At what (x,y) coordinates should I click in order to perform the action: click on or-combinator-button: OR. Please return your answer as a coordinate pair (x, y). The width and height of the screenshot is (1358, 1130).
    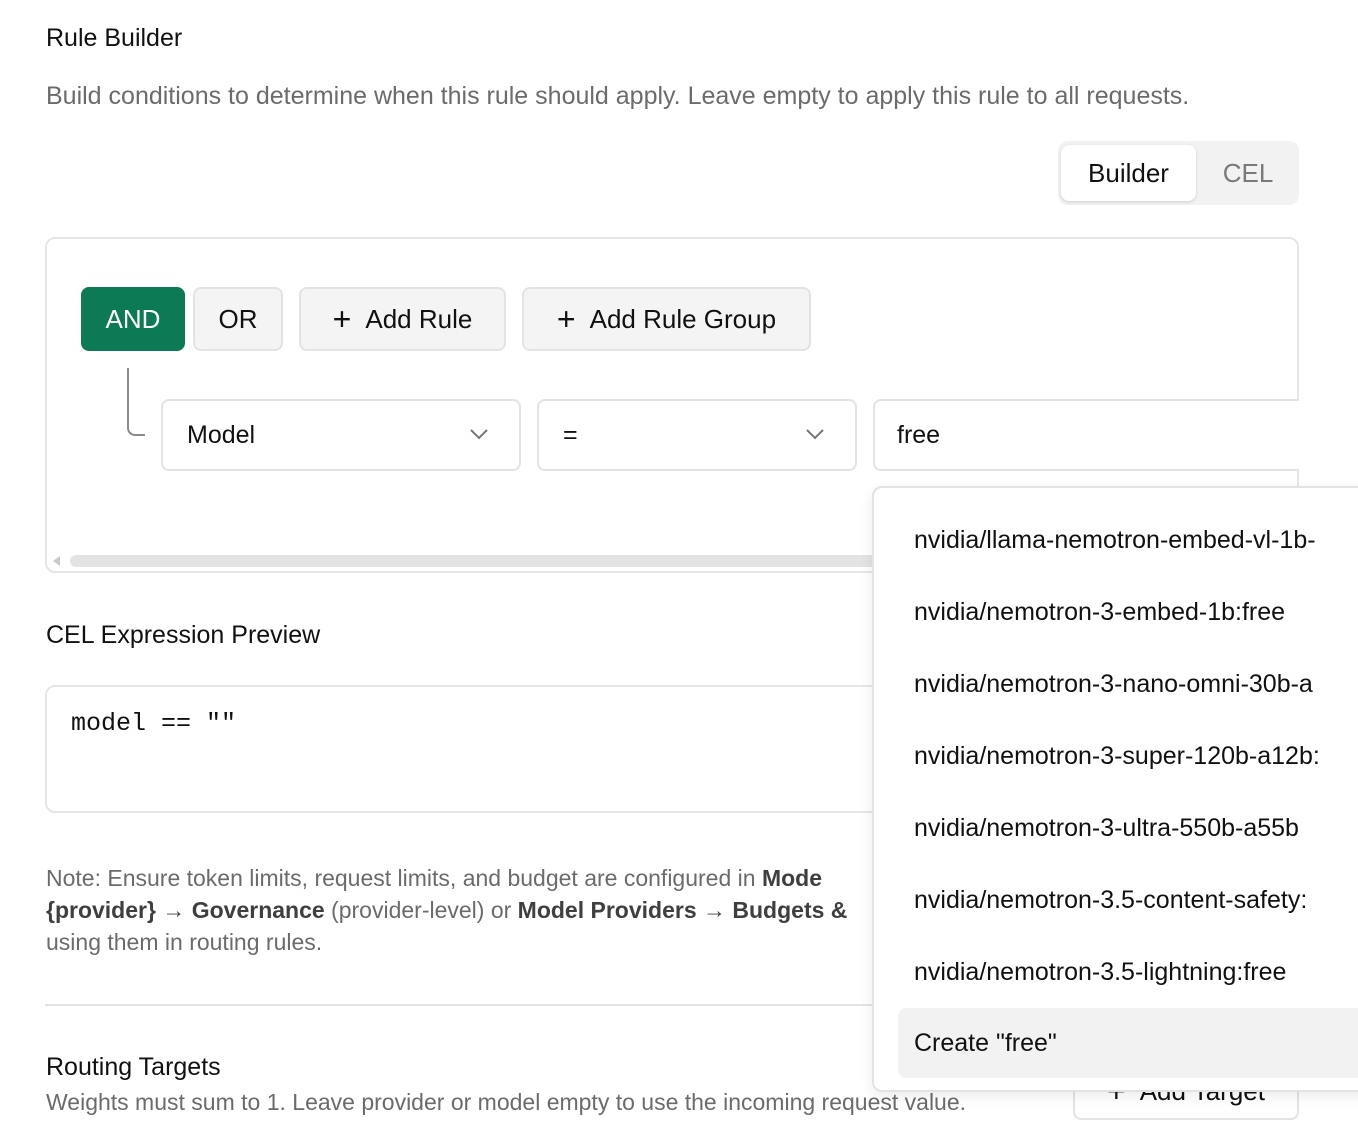
    Looking at the image, I should click on (238, 319).